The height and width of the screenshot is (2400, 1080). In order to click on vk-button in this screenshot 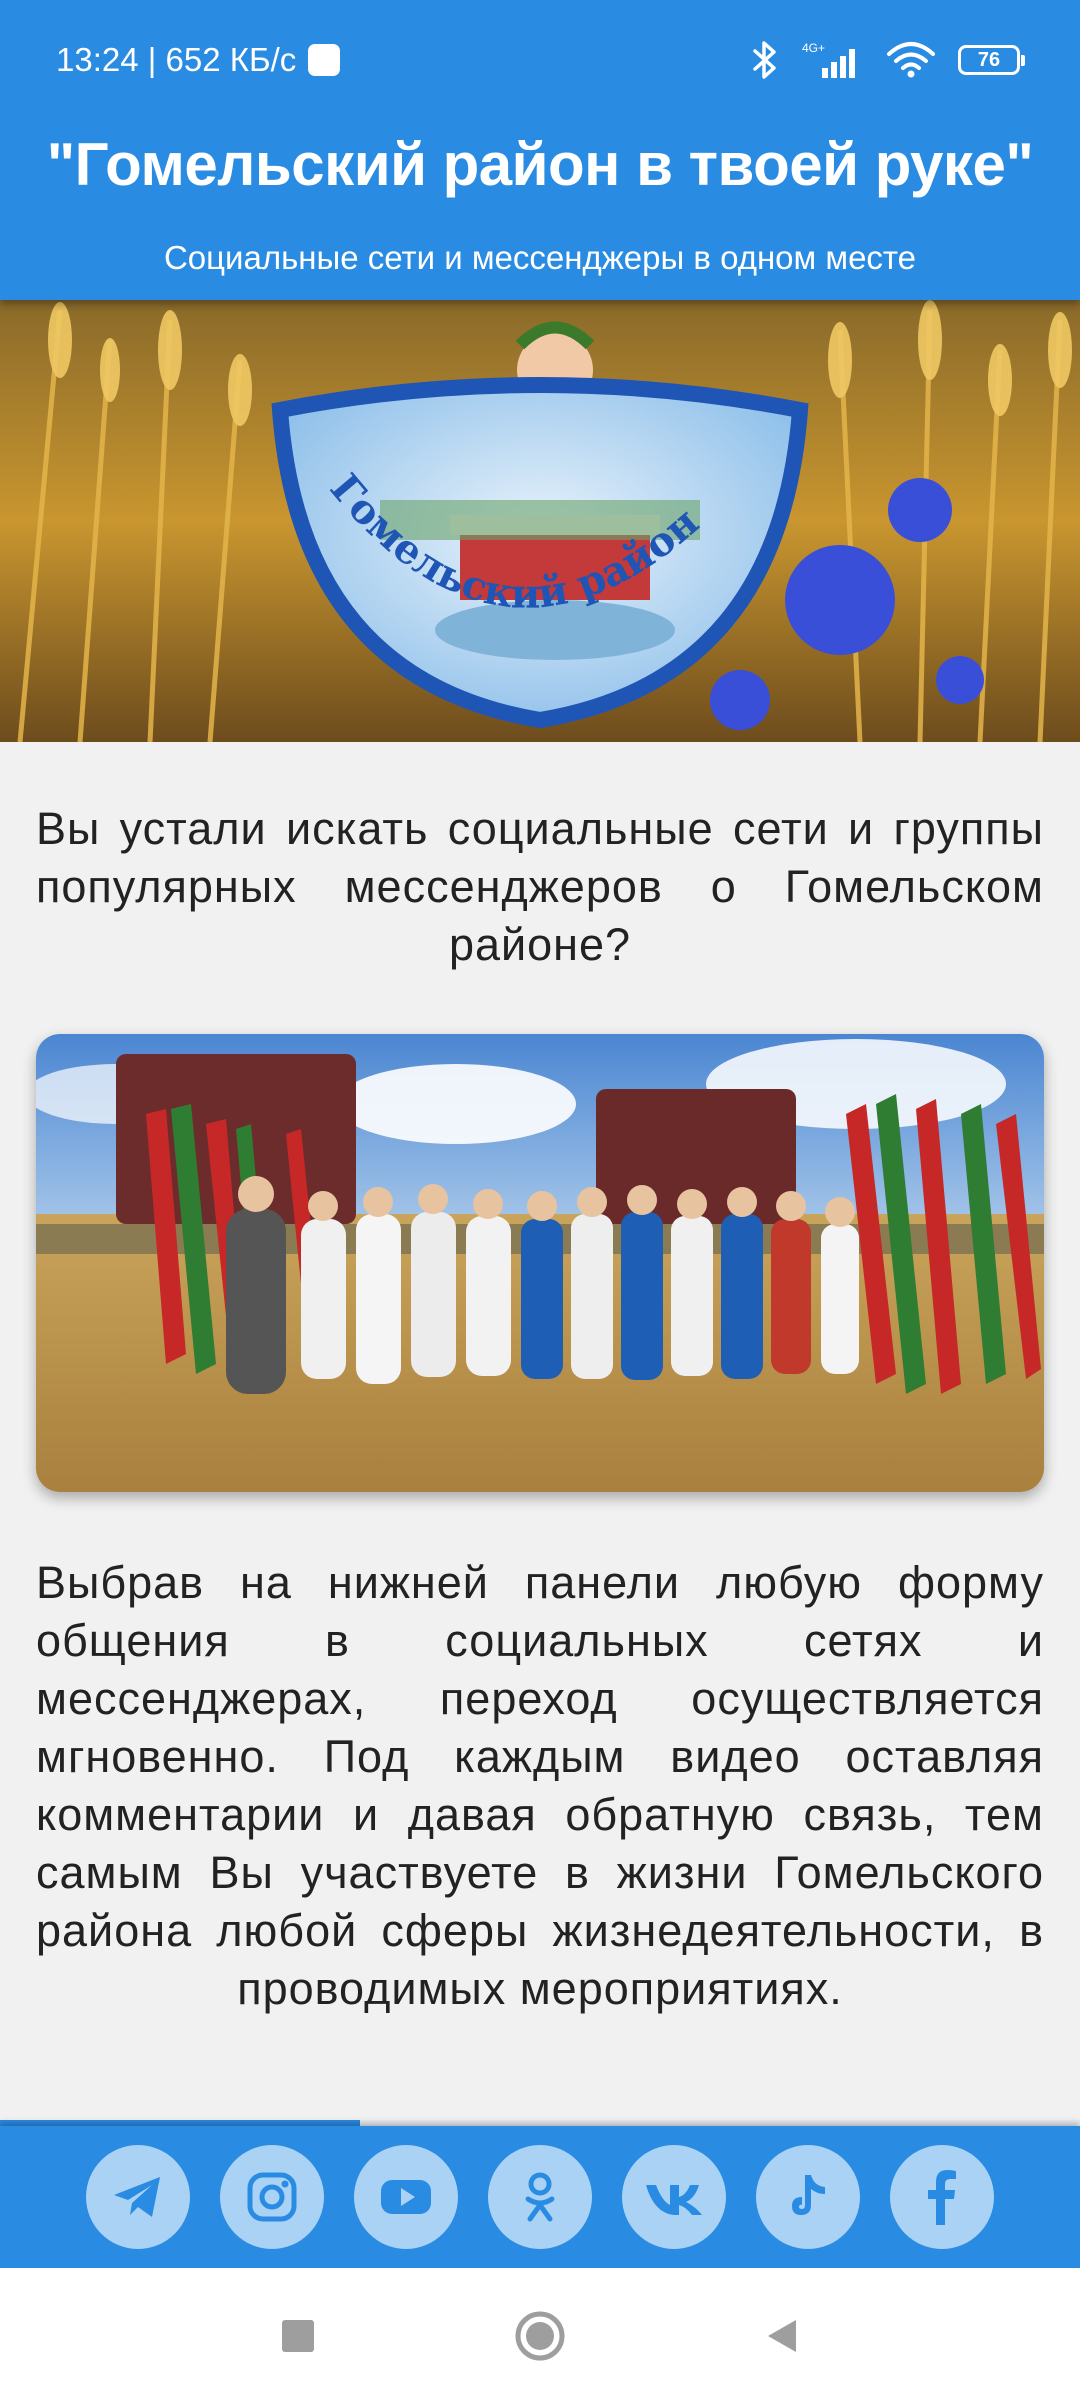, I will do `click(674, 2197)`.